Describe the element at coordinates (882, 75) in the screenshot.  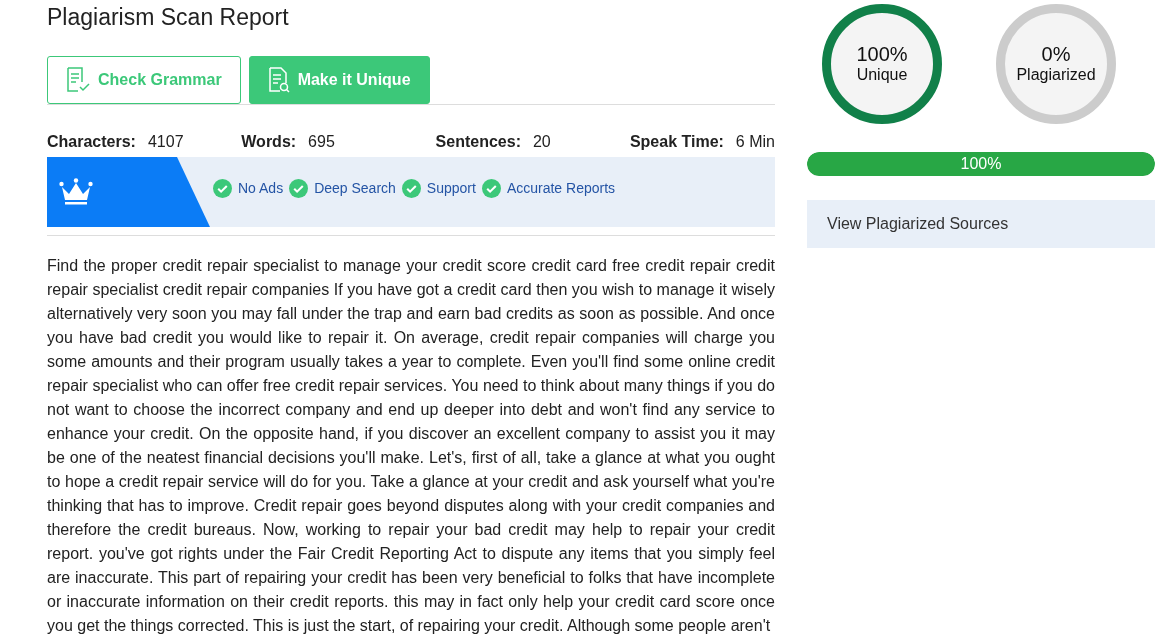
I see `score-label: Unique` at that location.